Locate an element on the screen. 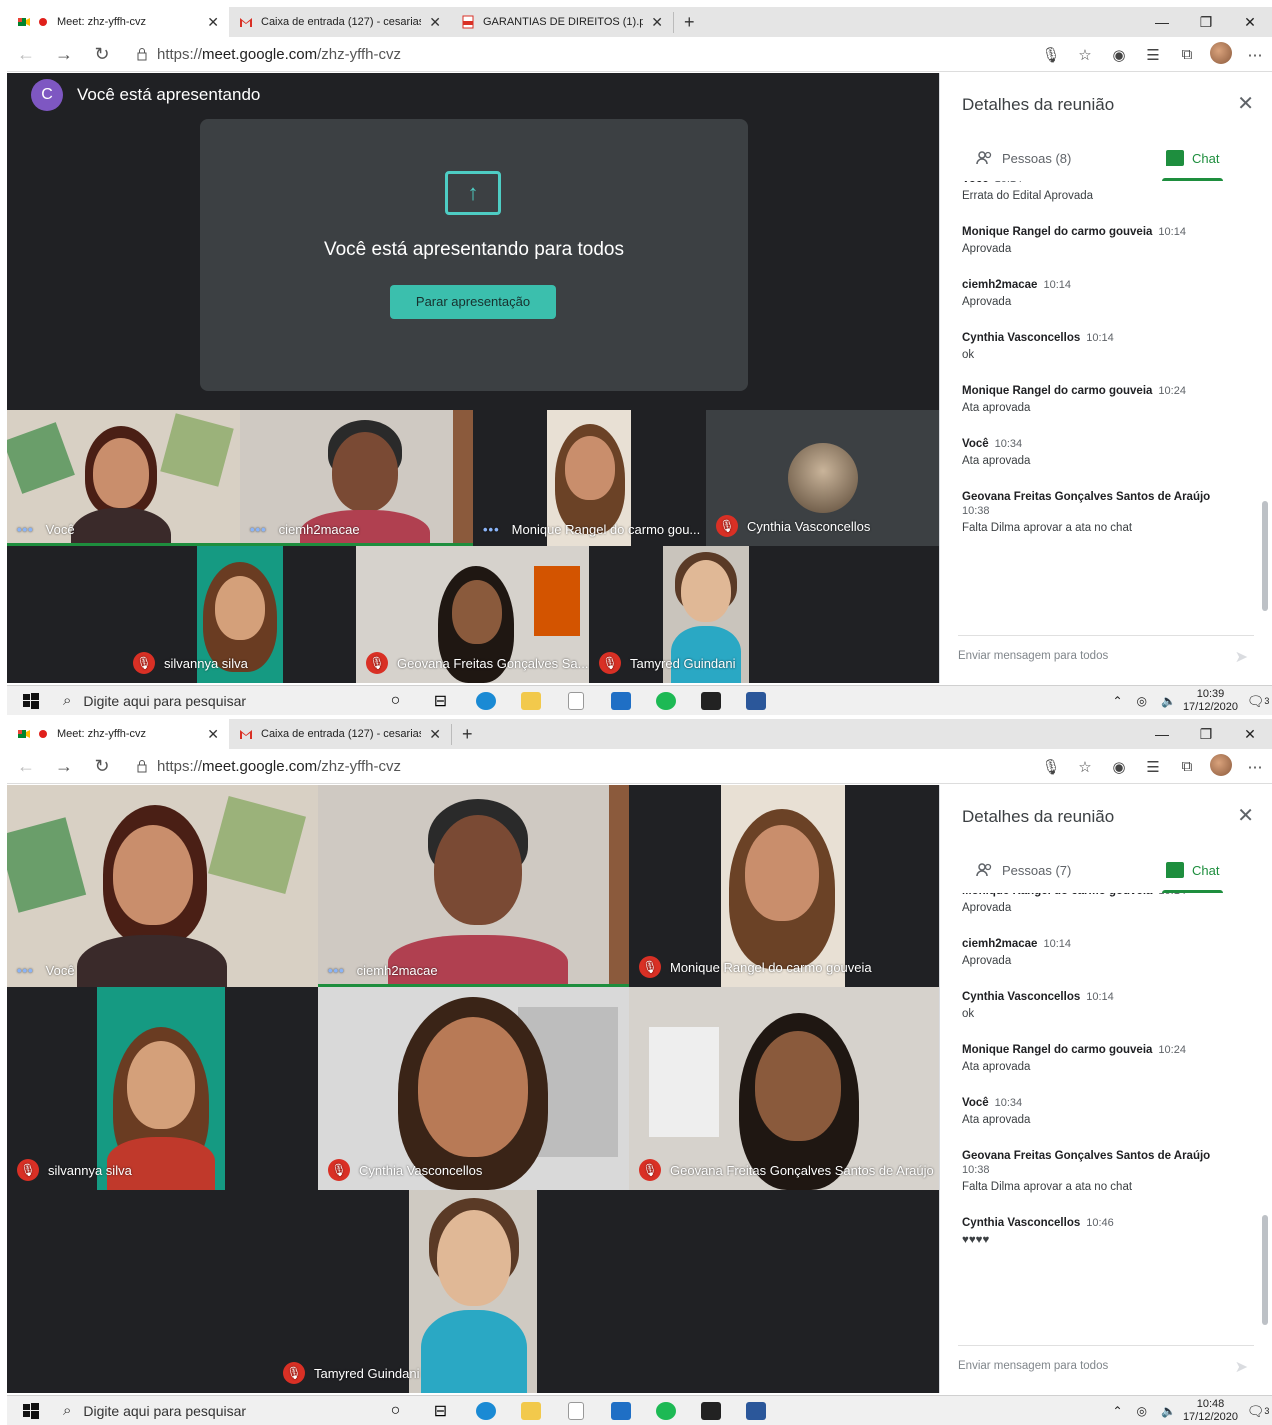 The image size is (1272, 1425). chevron-up-icon: ⌃ is located at coordinates (1117, 701).